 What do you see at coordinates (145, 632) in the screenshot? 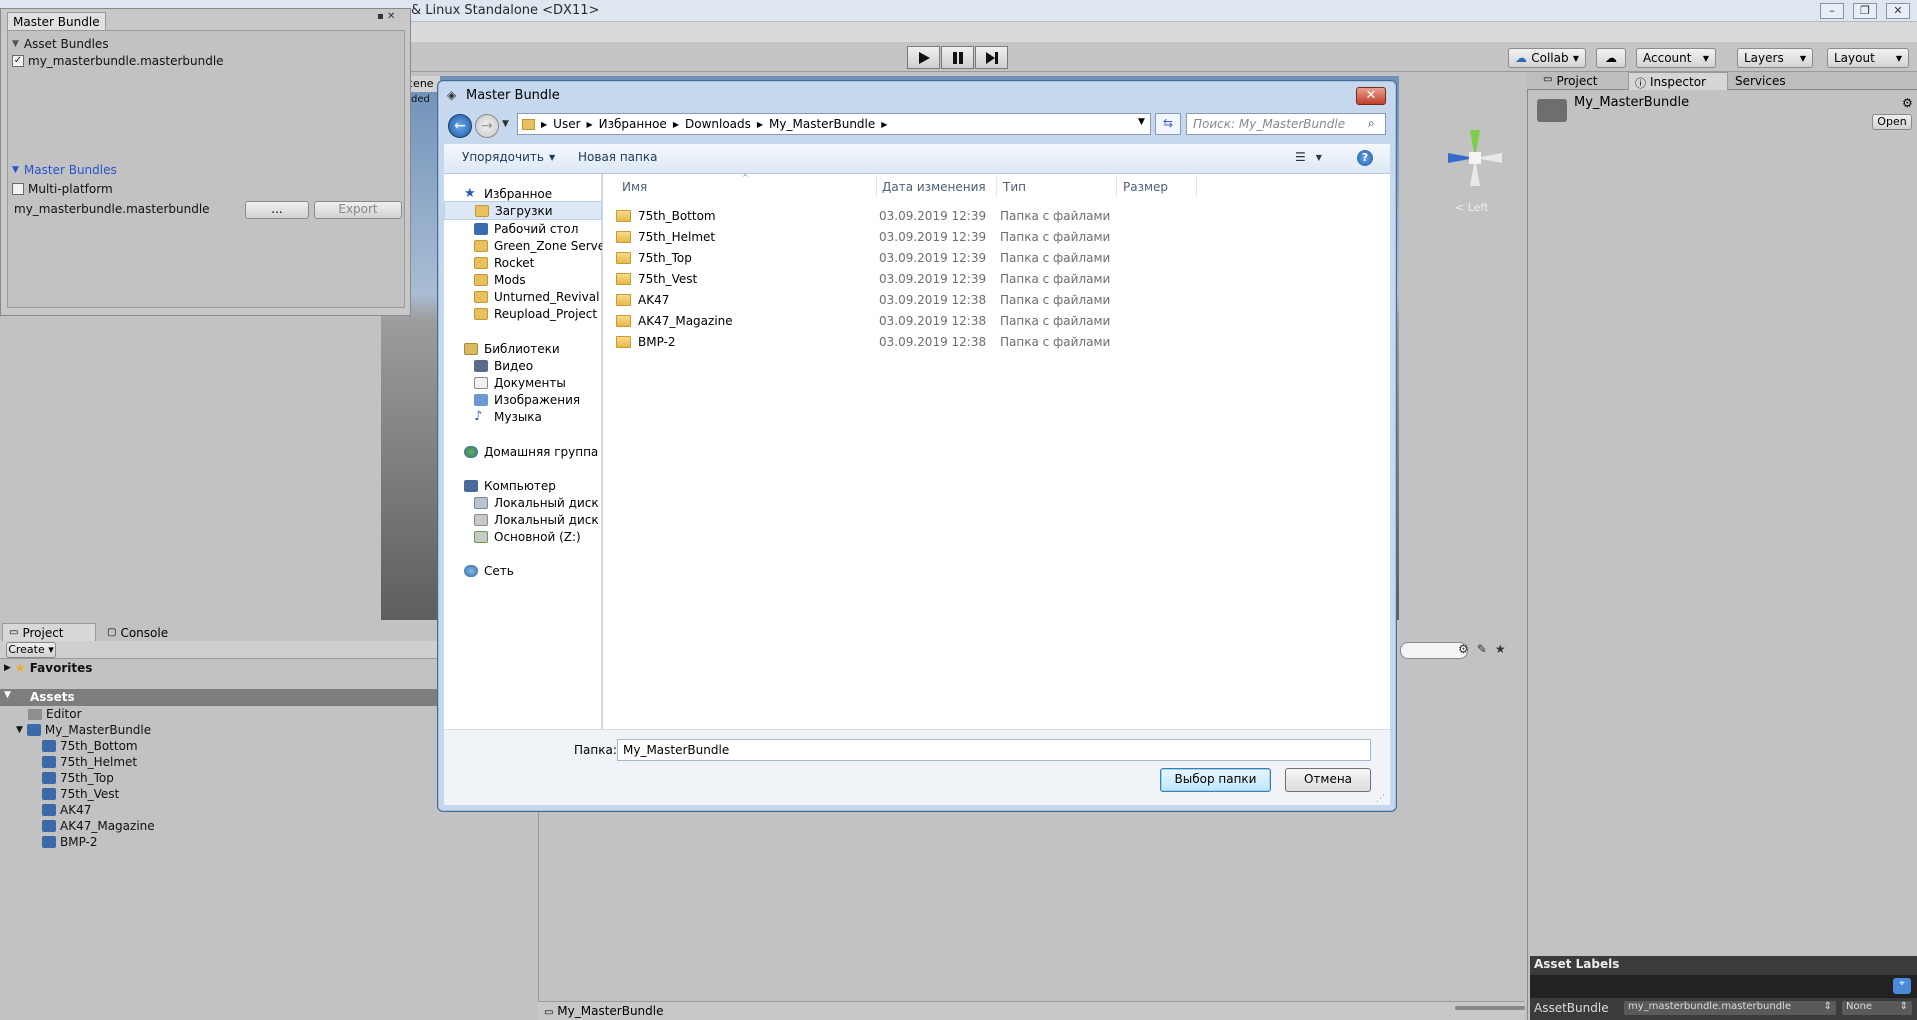
I see `tab-console: ▢ Console` at bounding box center [145, 632].